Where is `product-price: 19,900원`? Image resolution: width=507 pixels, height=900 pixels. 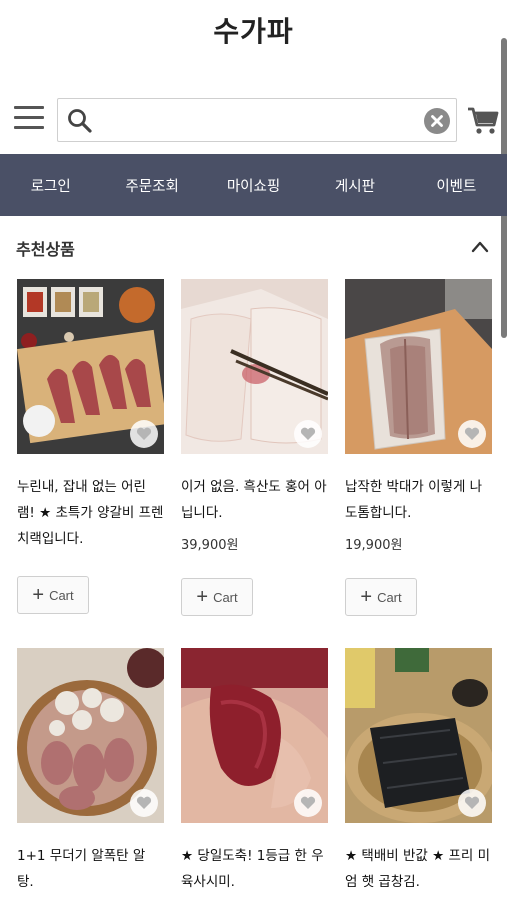
product-price: 19,900원 is located at coordinates (374, 545).